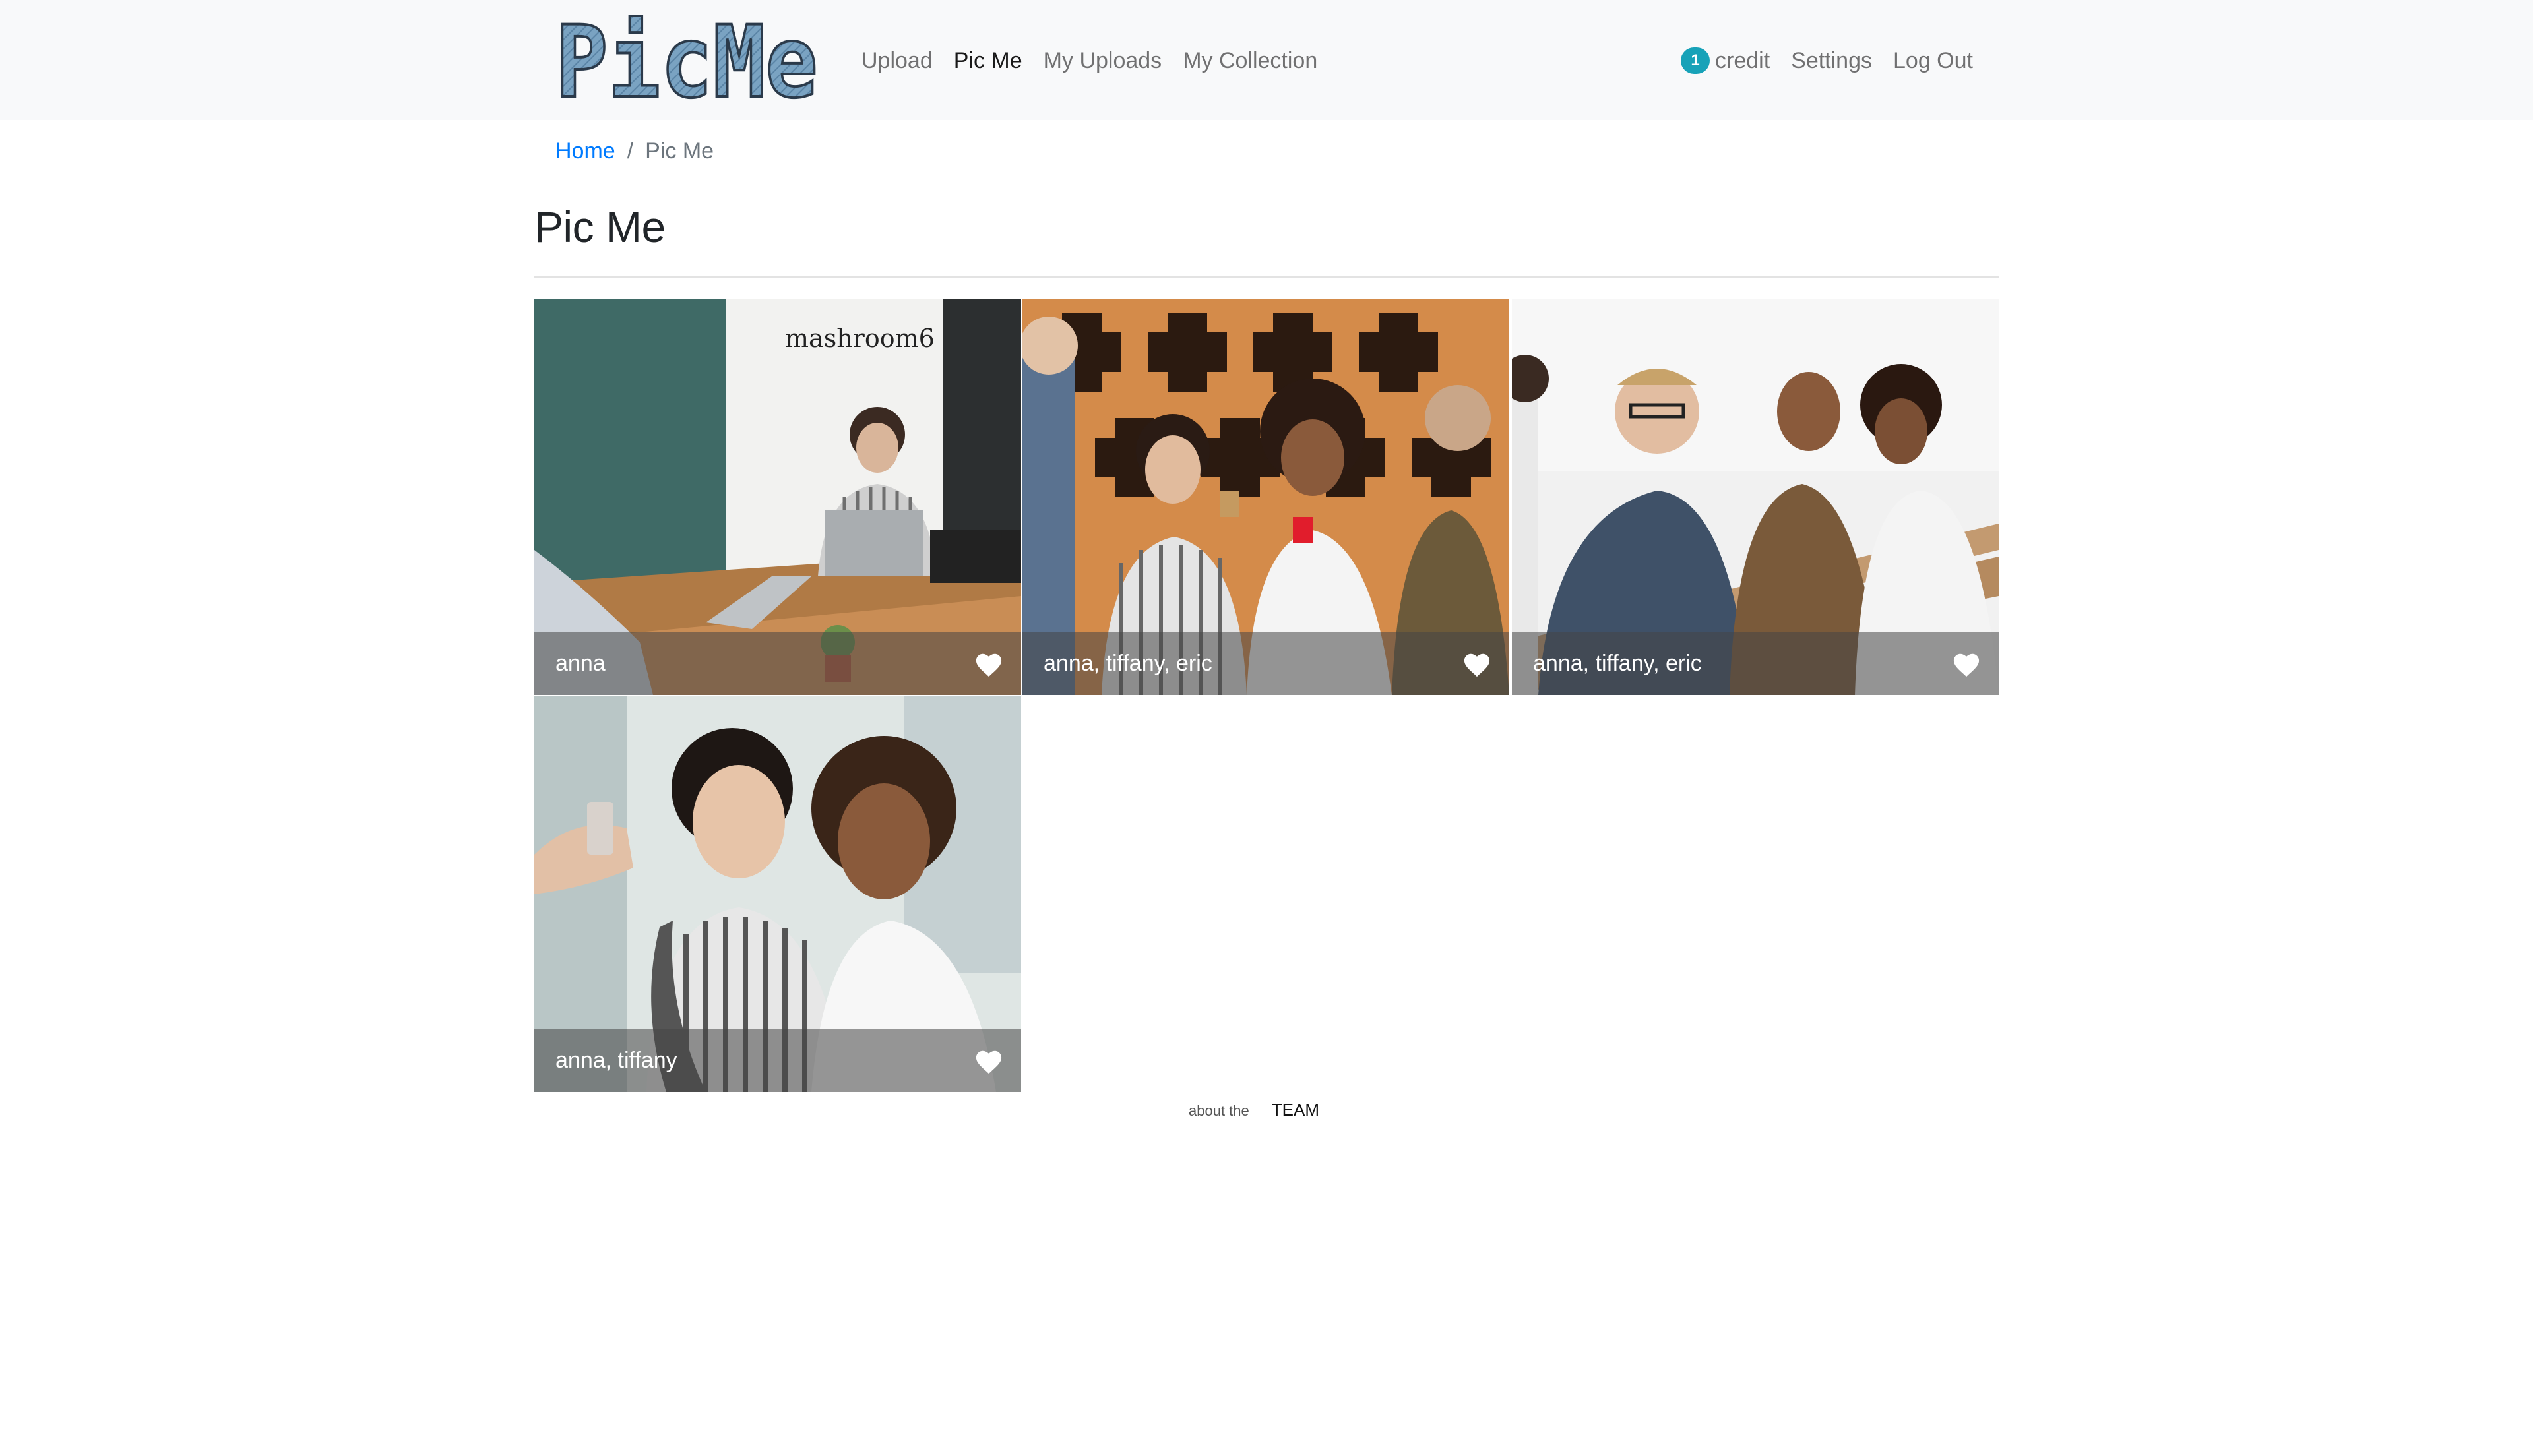 This screenshot has height=1456, width=2533. I want to click on main-nav: Upload Pic Me My Uploads My Collection, so click(1089, 60).